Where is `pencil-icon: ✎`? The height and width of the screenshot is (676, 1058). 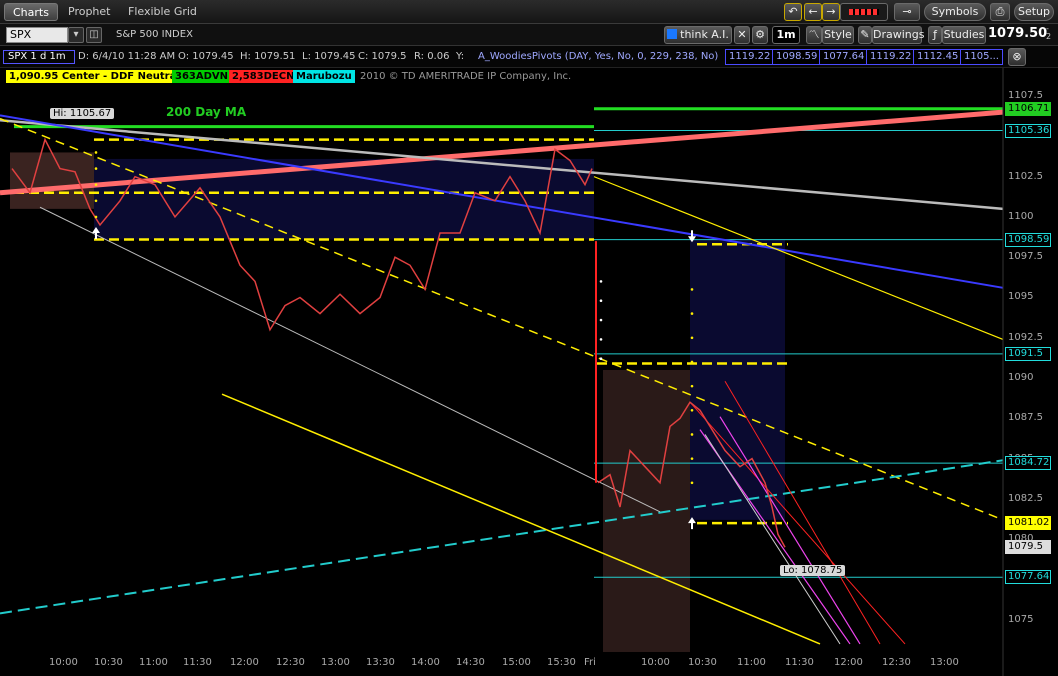
pencil-icon: ✎ is located at coordinates (865, 35).